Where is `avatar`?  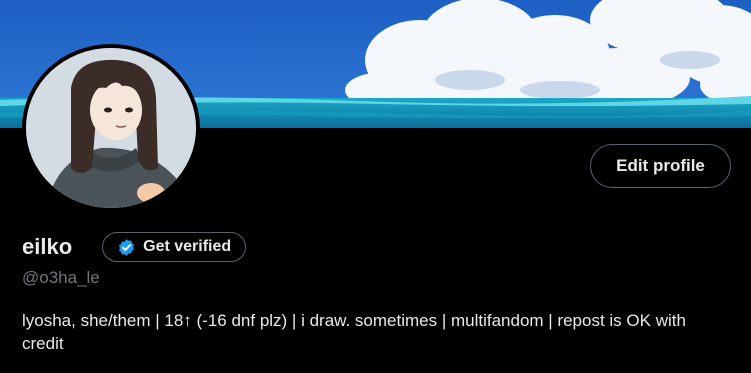
avatar is located at coordinates (111, 128).